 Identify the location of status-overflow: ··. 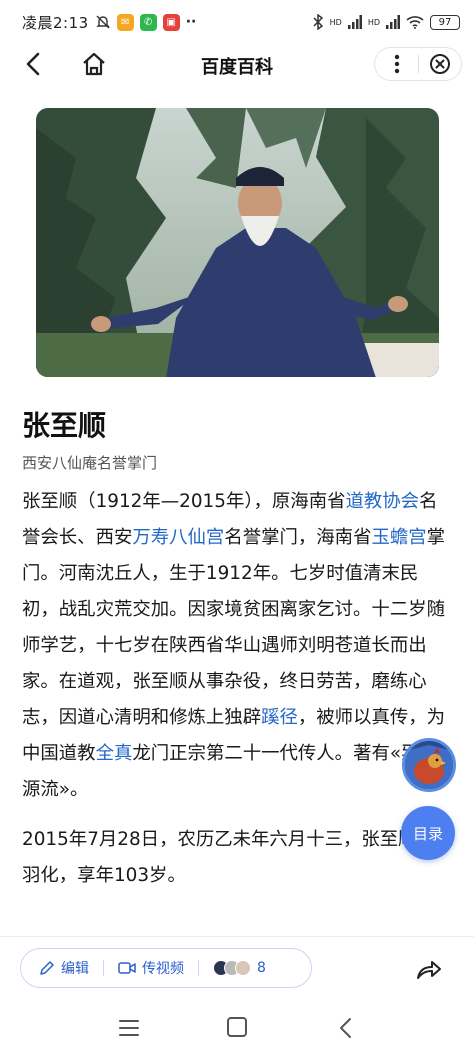
(191, 22).